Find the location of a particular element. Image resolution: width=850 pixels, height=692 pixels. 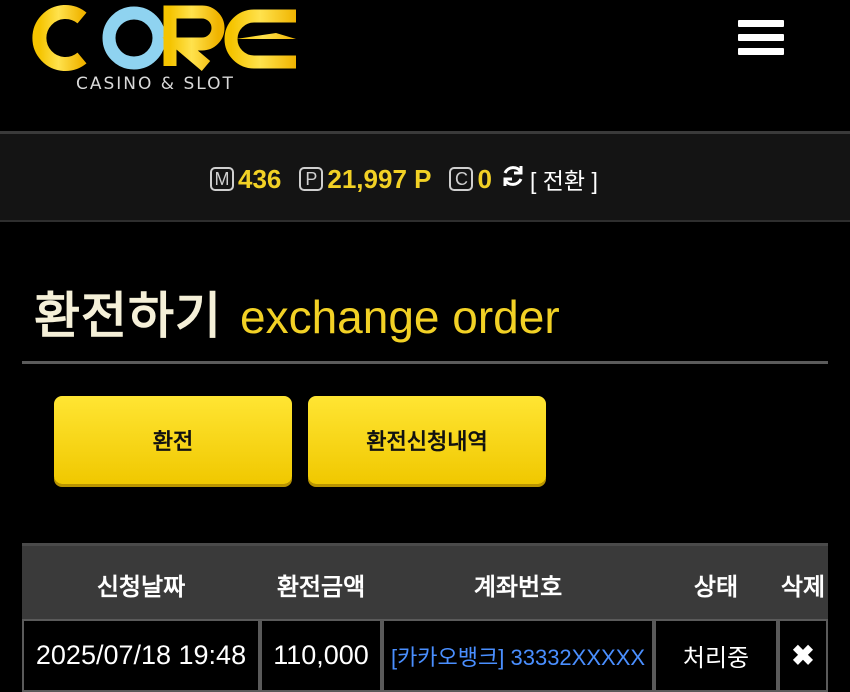

money-badge-icon: M is located at coordinates (222, 179).